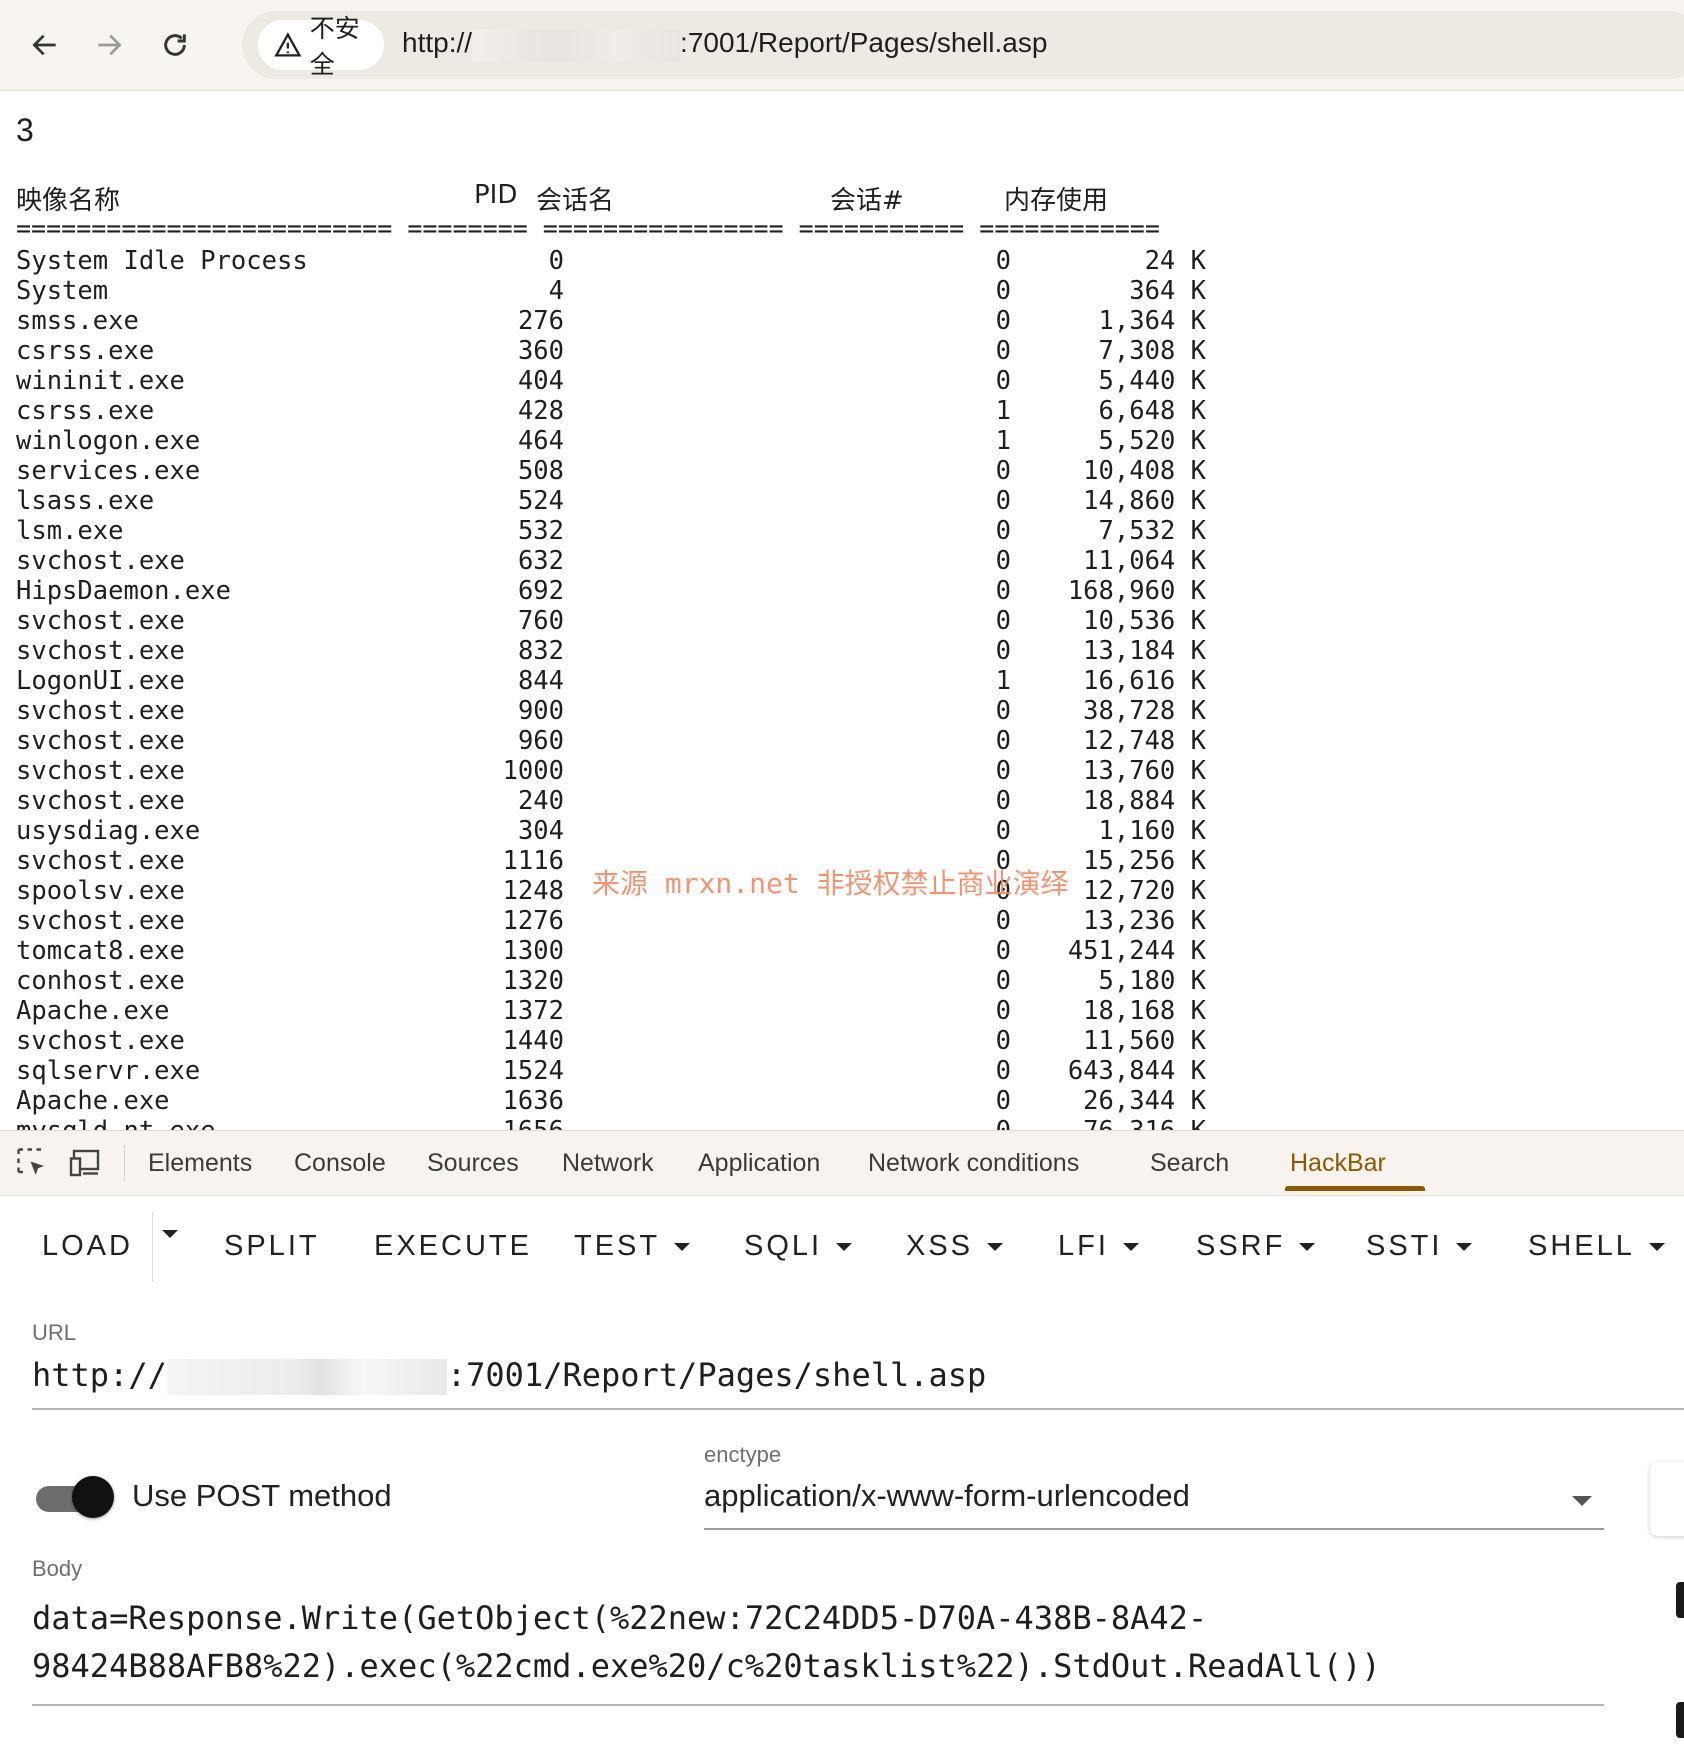 This screenshot has height=1764, width=1684. I want to click on header-session-name: 会话名, so click(575, 201).